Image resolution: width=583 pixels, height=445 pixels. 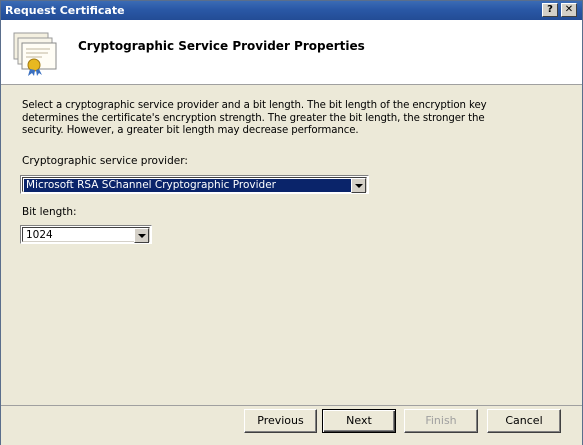 I want to click on bit-length-selected-value: 1024, so click(x=39, y=235).